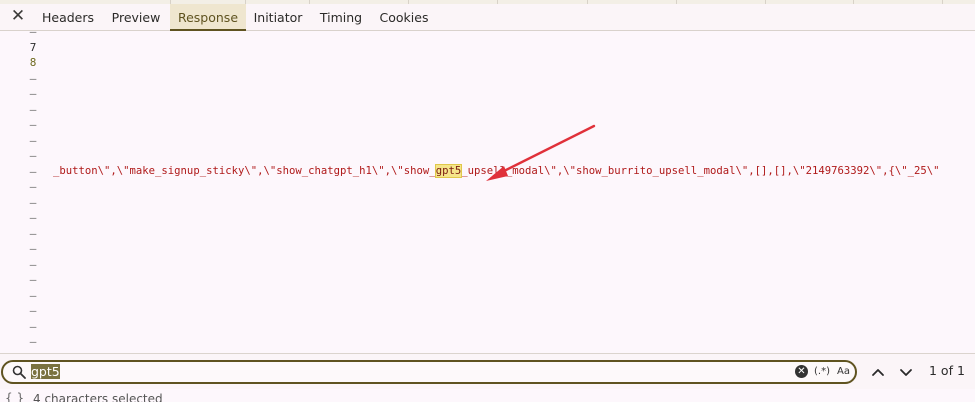  I want to click on search-bar: gpt5 ✕ (.*) Aa 1 of 1, so click(487, 371).